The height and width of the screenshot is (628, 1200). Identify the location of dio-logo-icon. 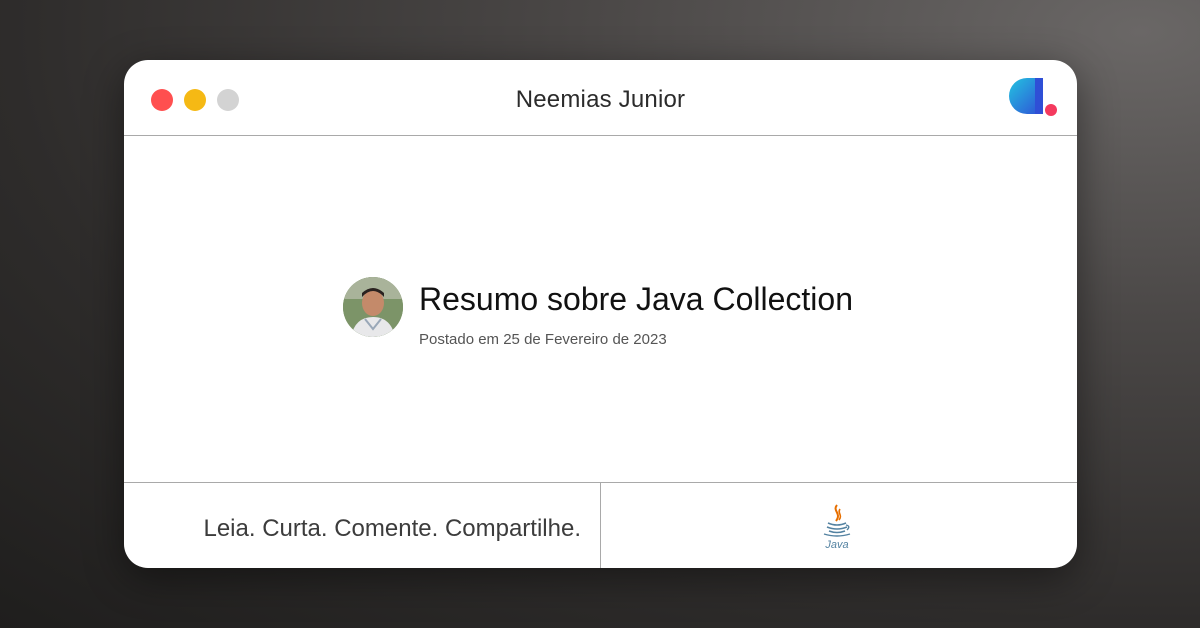
(1034, 97).